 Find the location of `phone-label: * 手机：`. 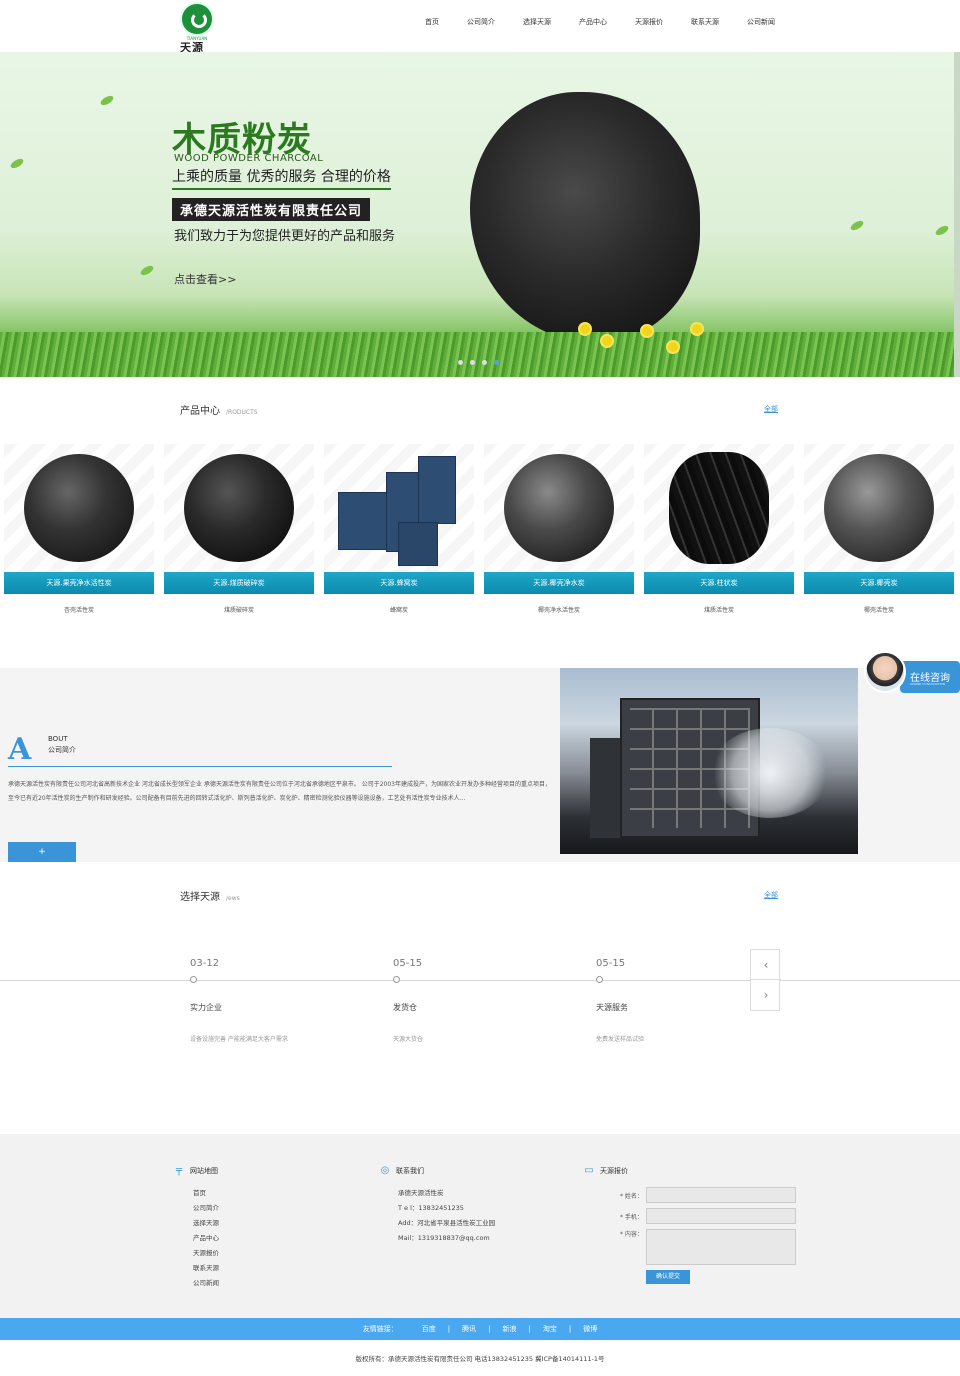

phone-label: * 手机： is located at coordinates (631, 1217).